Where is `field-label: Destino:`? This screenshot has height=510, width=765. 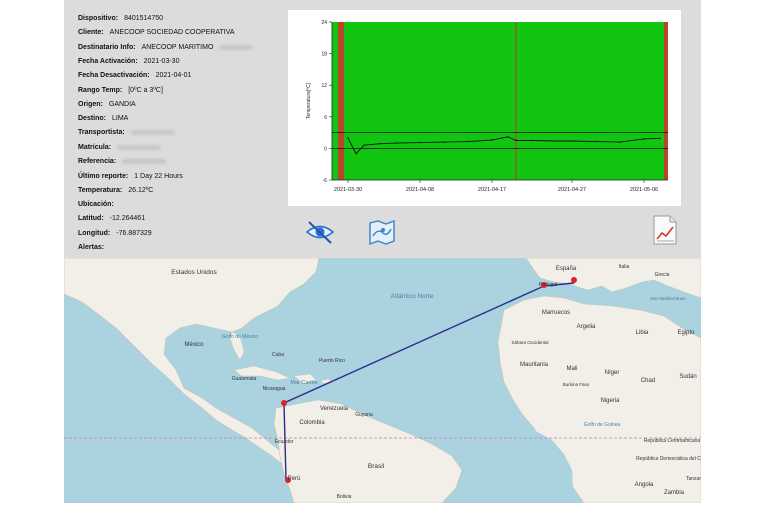
field-label: Destino: is located at coordinates (92, 118).